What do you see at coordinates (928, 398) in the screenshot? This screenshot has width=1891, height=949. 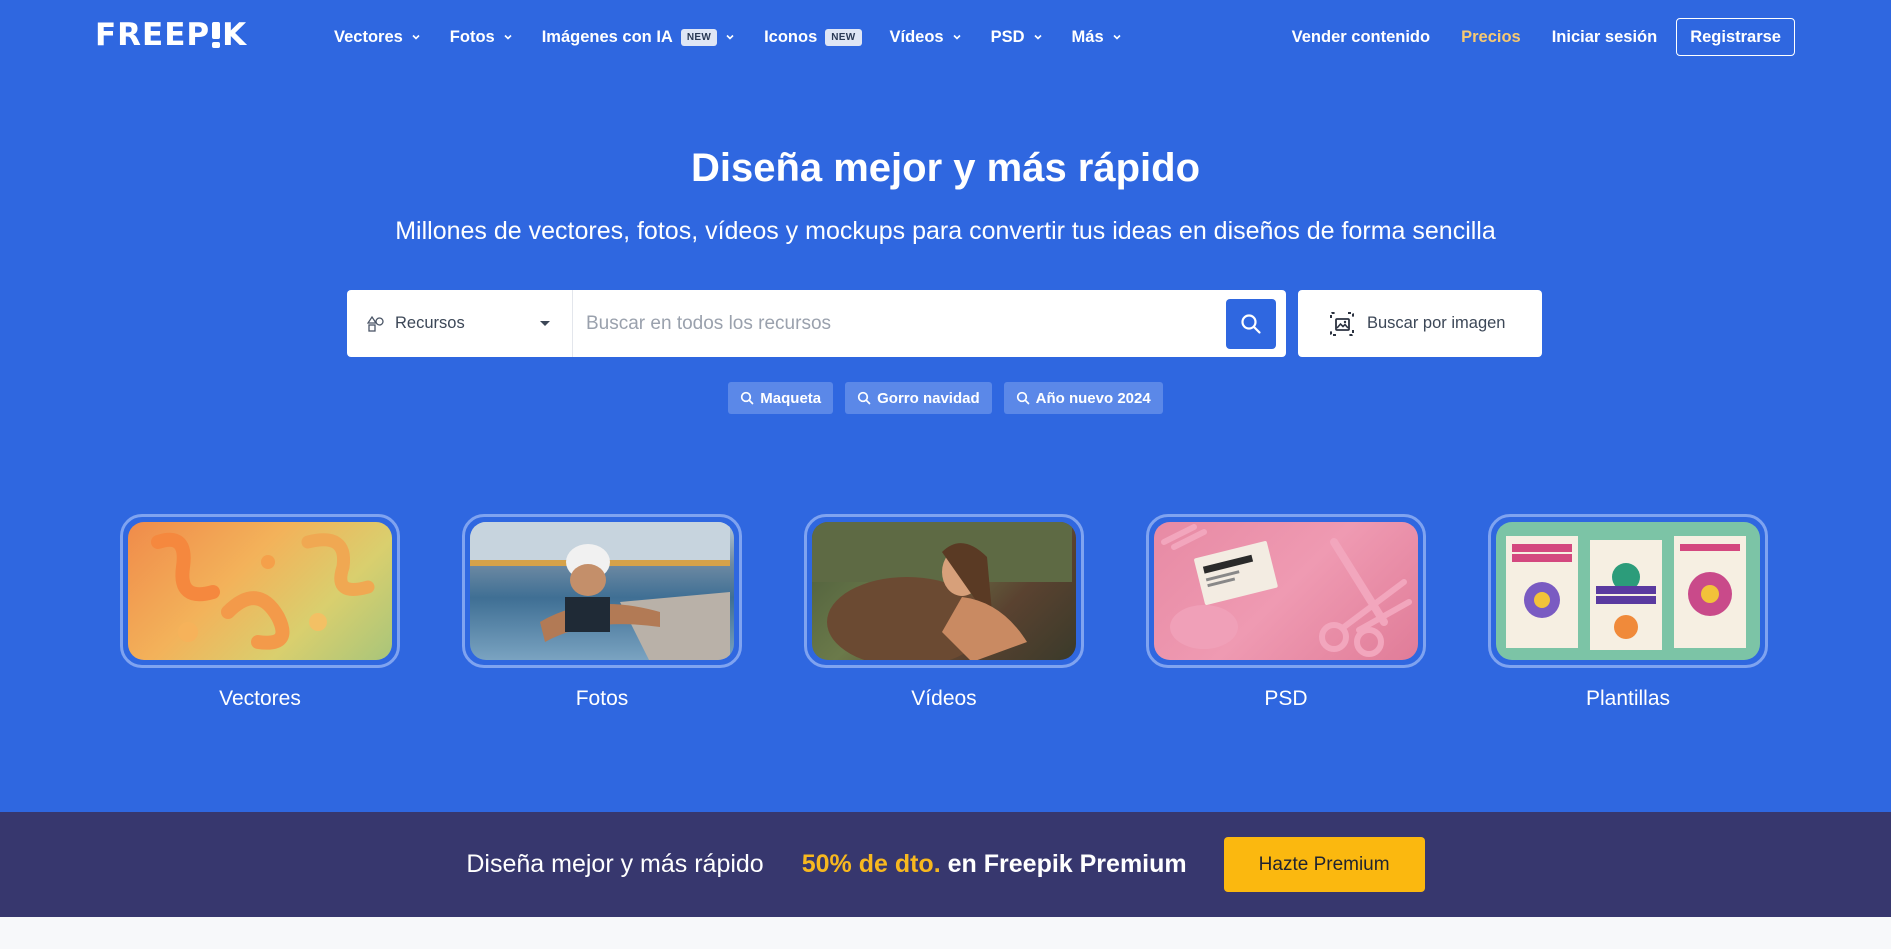 I see `tag-label: Gorro navidad` at bounding box center [928, 398].